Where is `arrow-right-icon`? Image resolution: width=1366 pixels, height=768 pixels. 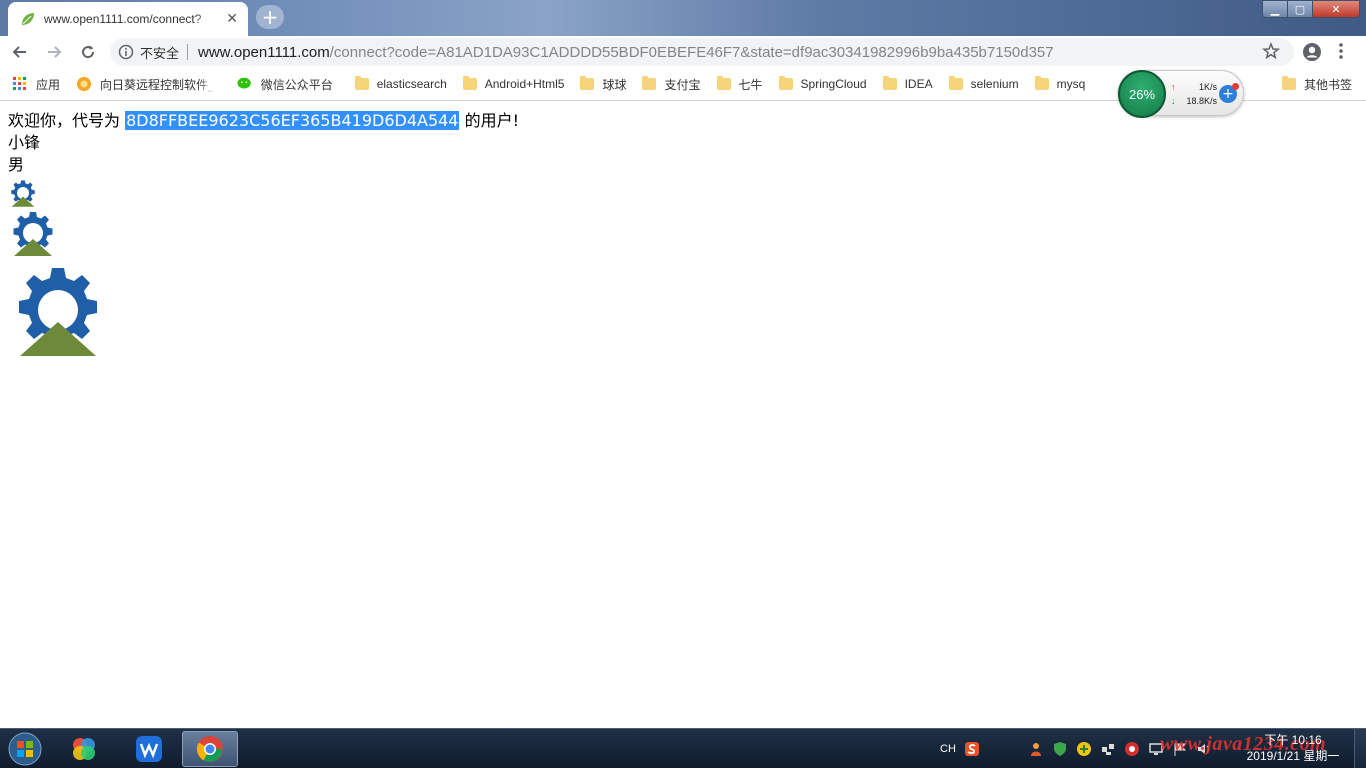 arrow-right-icon is located at coordinates (55, 52).